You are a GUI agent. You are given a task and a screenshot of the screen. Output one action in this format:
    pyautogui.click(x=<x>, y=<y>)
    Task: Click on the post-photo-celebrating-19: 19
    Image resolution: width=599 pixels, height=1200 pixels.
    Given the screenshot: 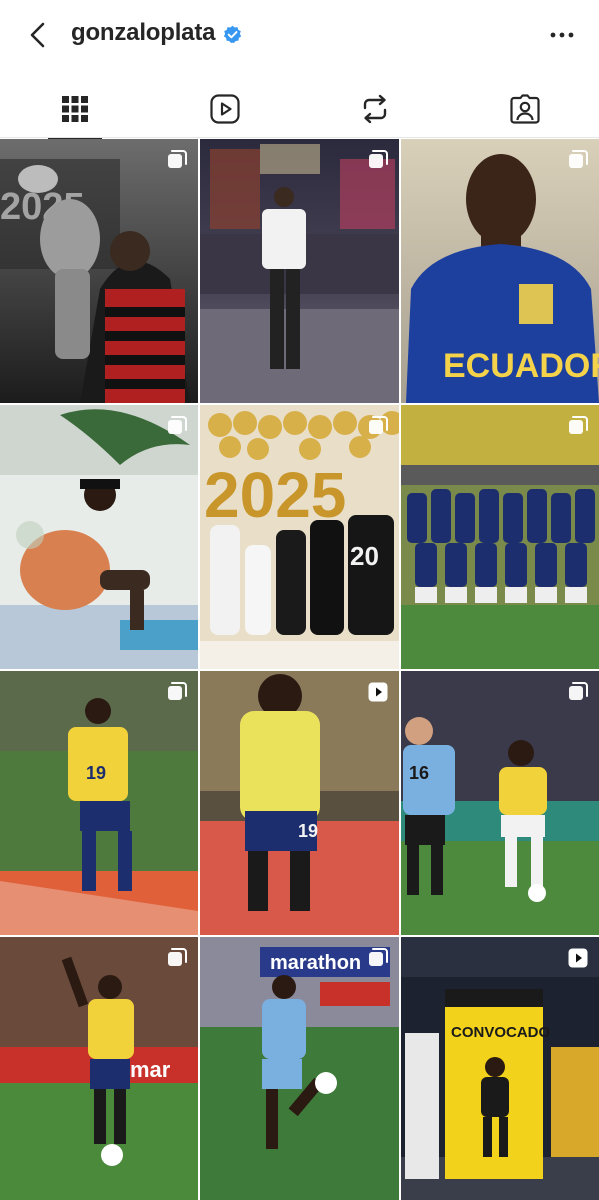 What is the action you would take?
    pyautogui.click(x=99, y=803)
    